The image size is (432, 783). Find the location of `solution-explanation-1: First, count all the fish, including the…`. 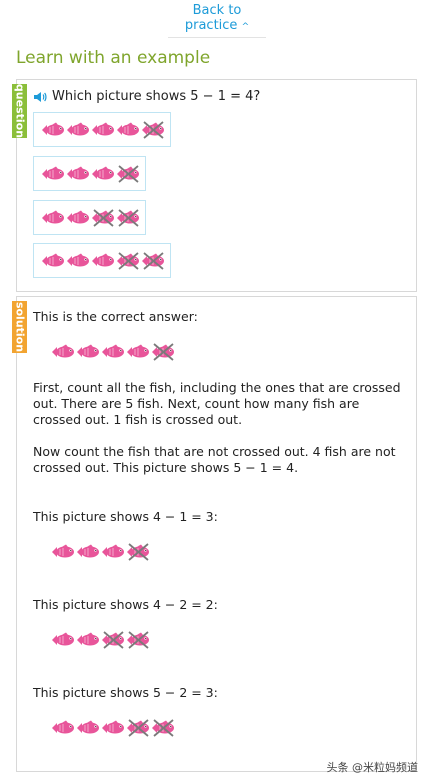

solution-explanation-1: First, count all the fish, including the… is located at coordinates (217, 403).